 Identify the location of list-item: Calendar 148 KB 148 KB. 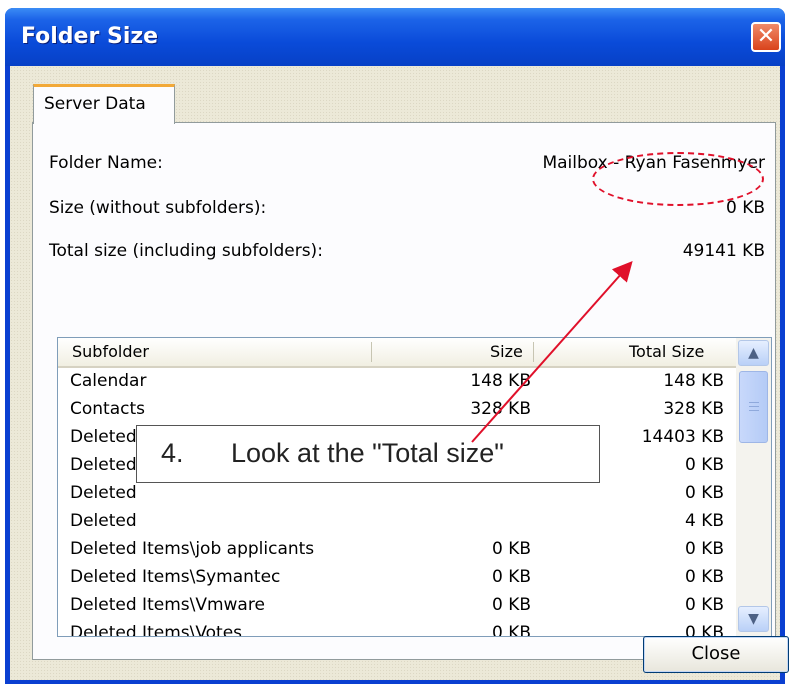
(397, 384).